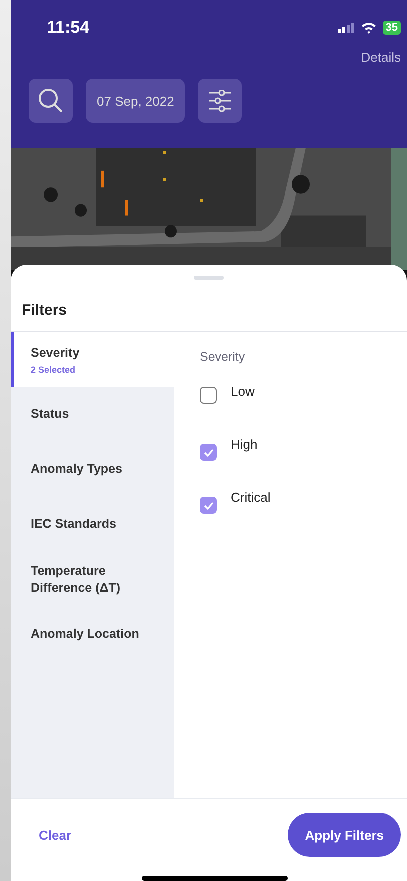  I want to click on filter-button, so click(220, 101).